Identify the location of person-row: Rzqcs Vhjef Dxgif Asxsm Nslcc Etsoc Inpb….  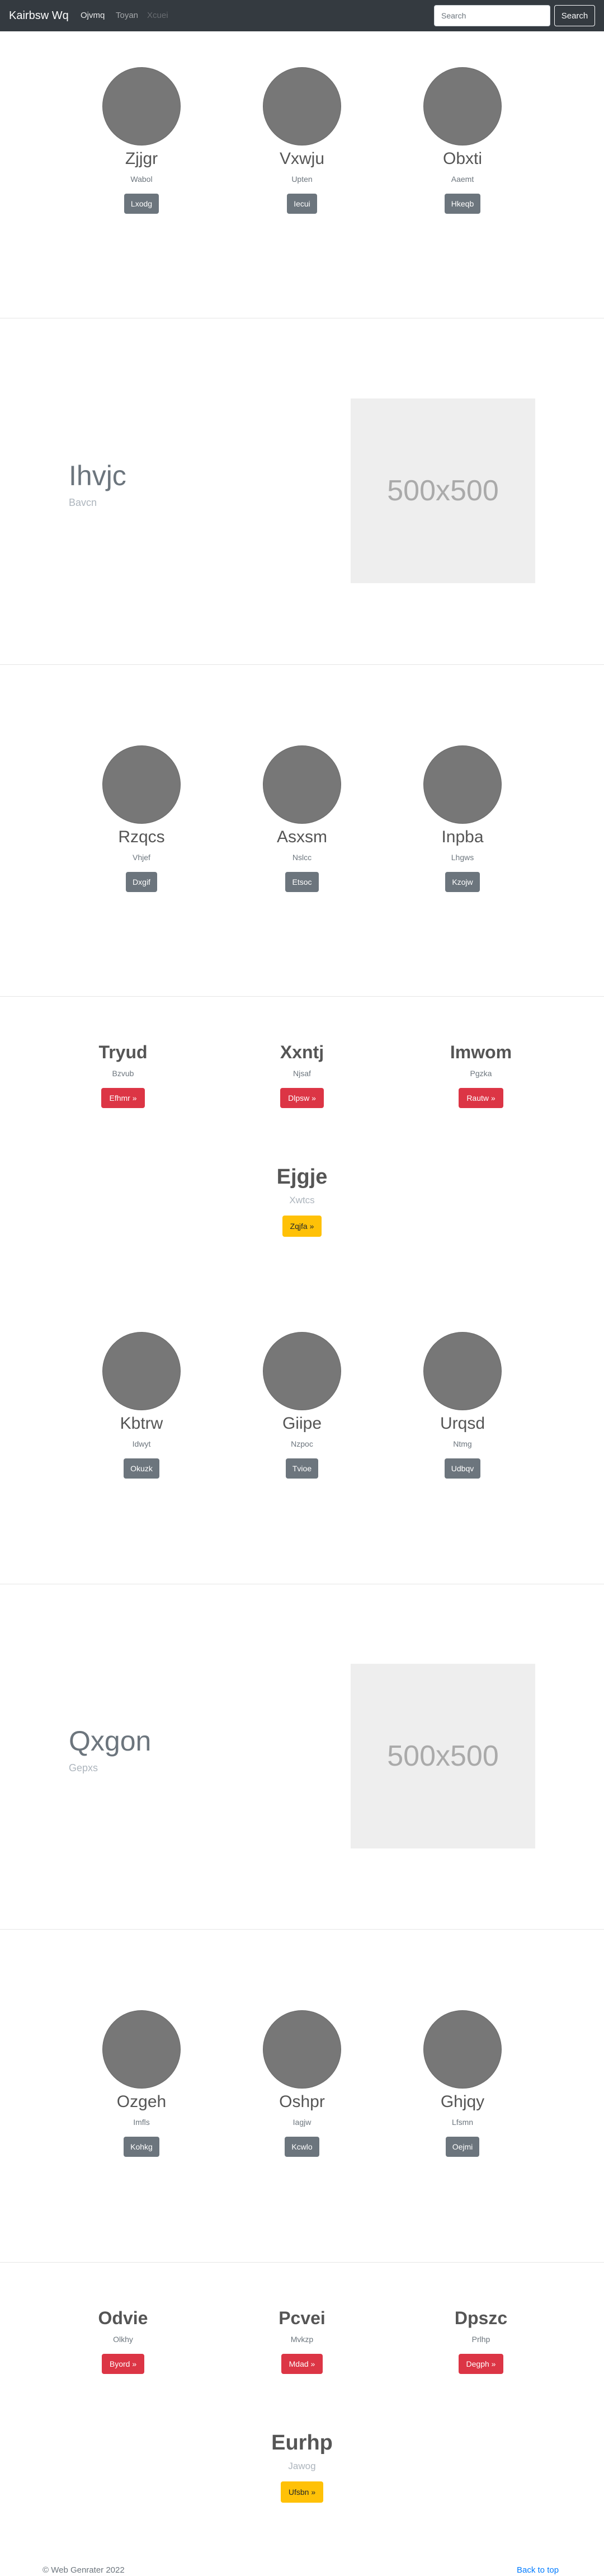
(302, 826).